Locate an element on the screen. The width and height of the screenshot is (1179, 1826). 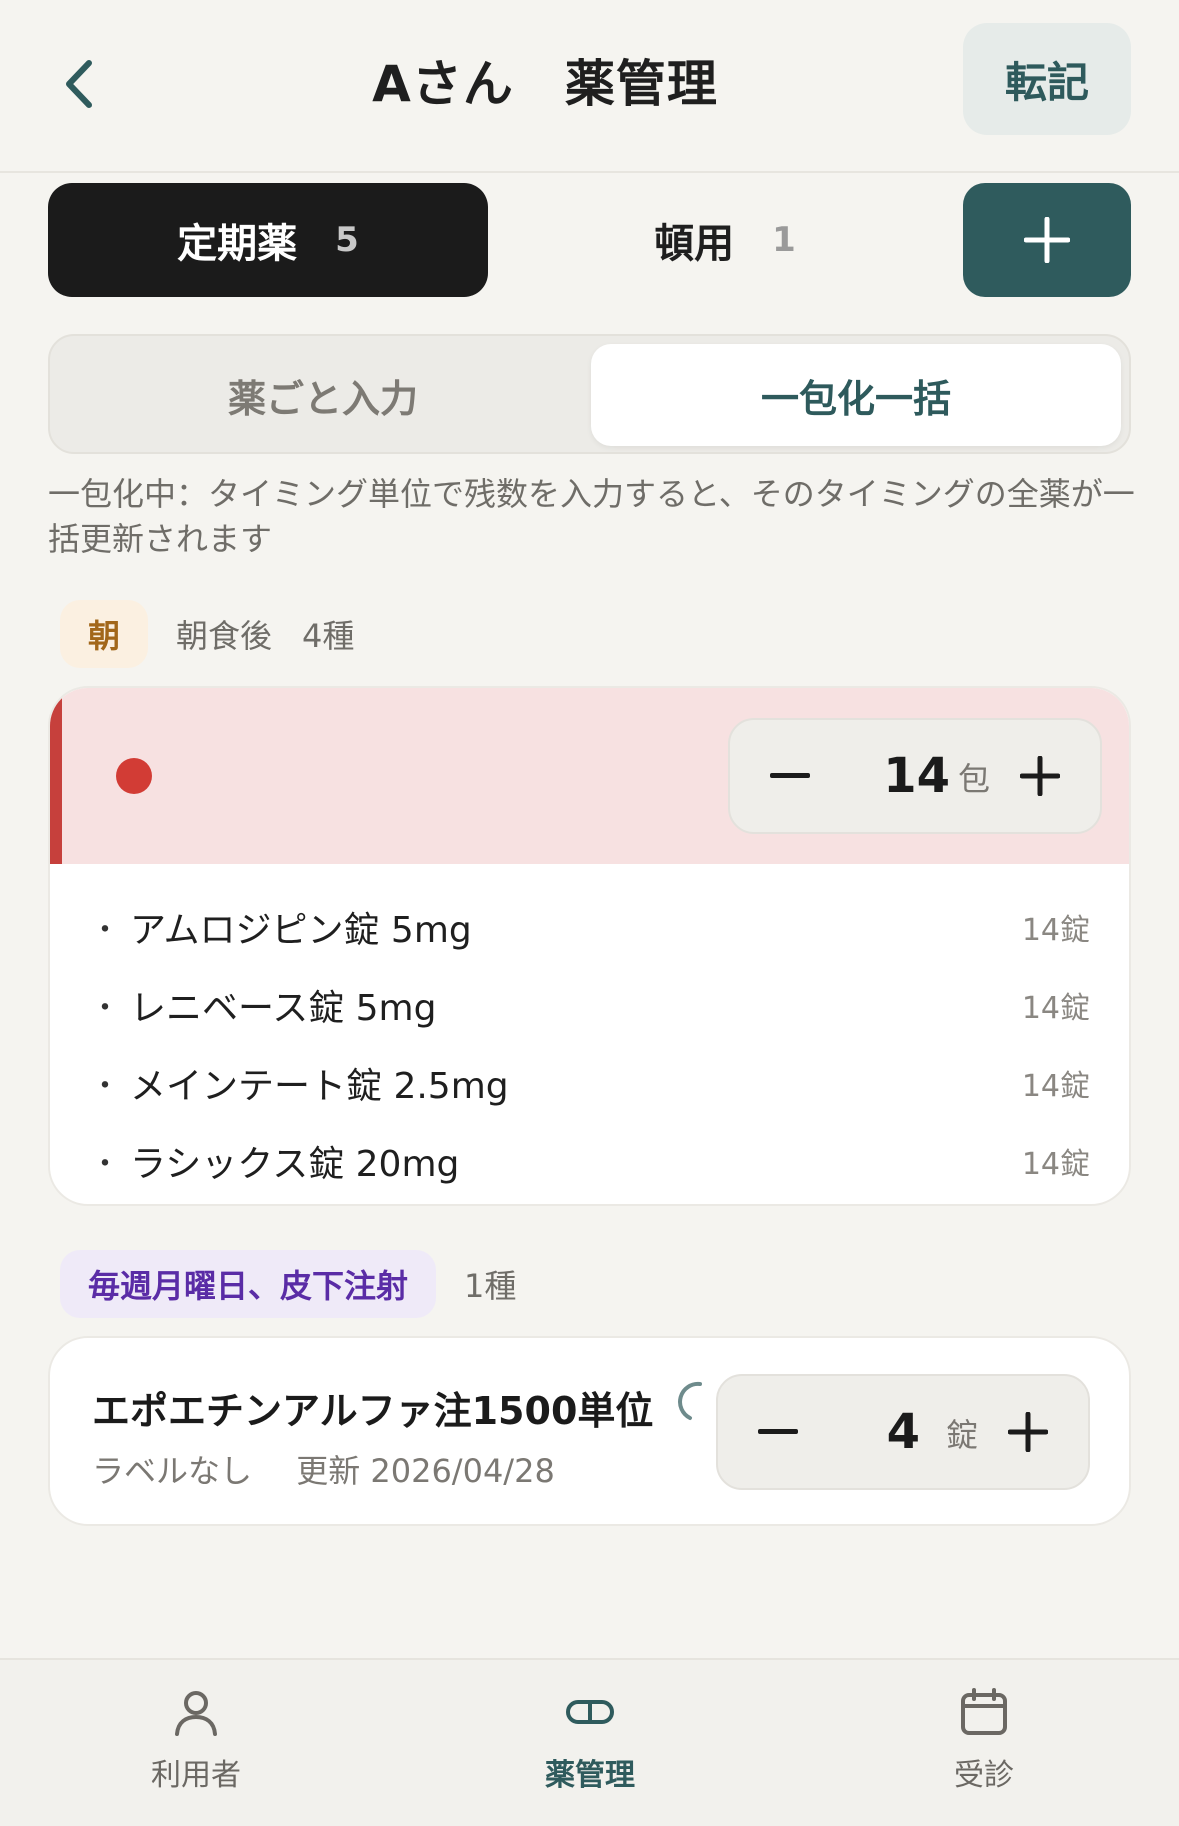
tab-count: 1 is located at coordinates (784, 240).